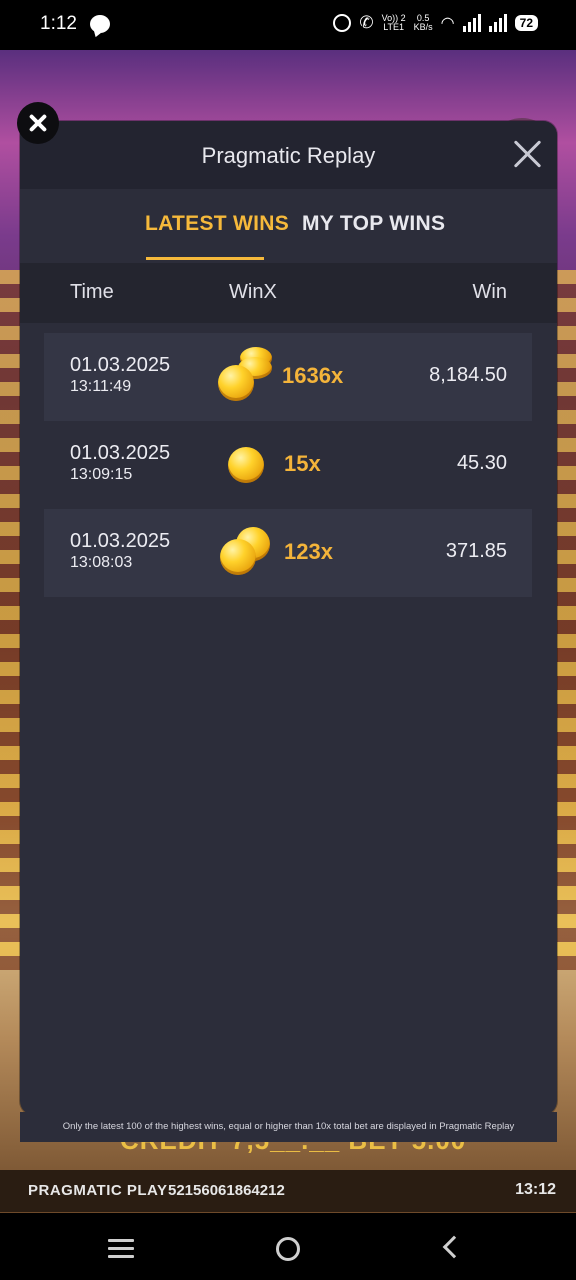 Image resolution: width=576 pixels, height=1280 pixels. What do you see at coordinates (535, 1189) in the screenshot?
I see `game-clock: 13:12` at bounding box center [535, 1189].